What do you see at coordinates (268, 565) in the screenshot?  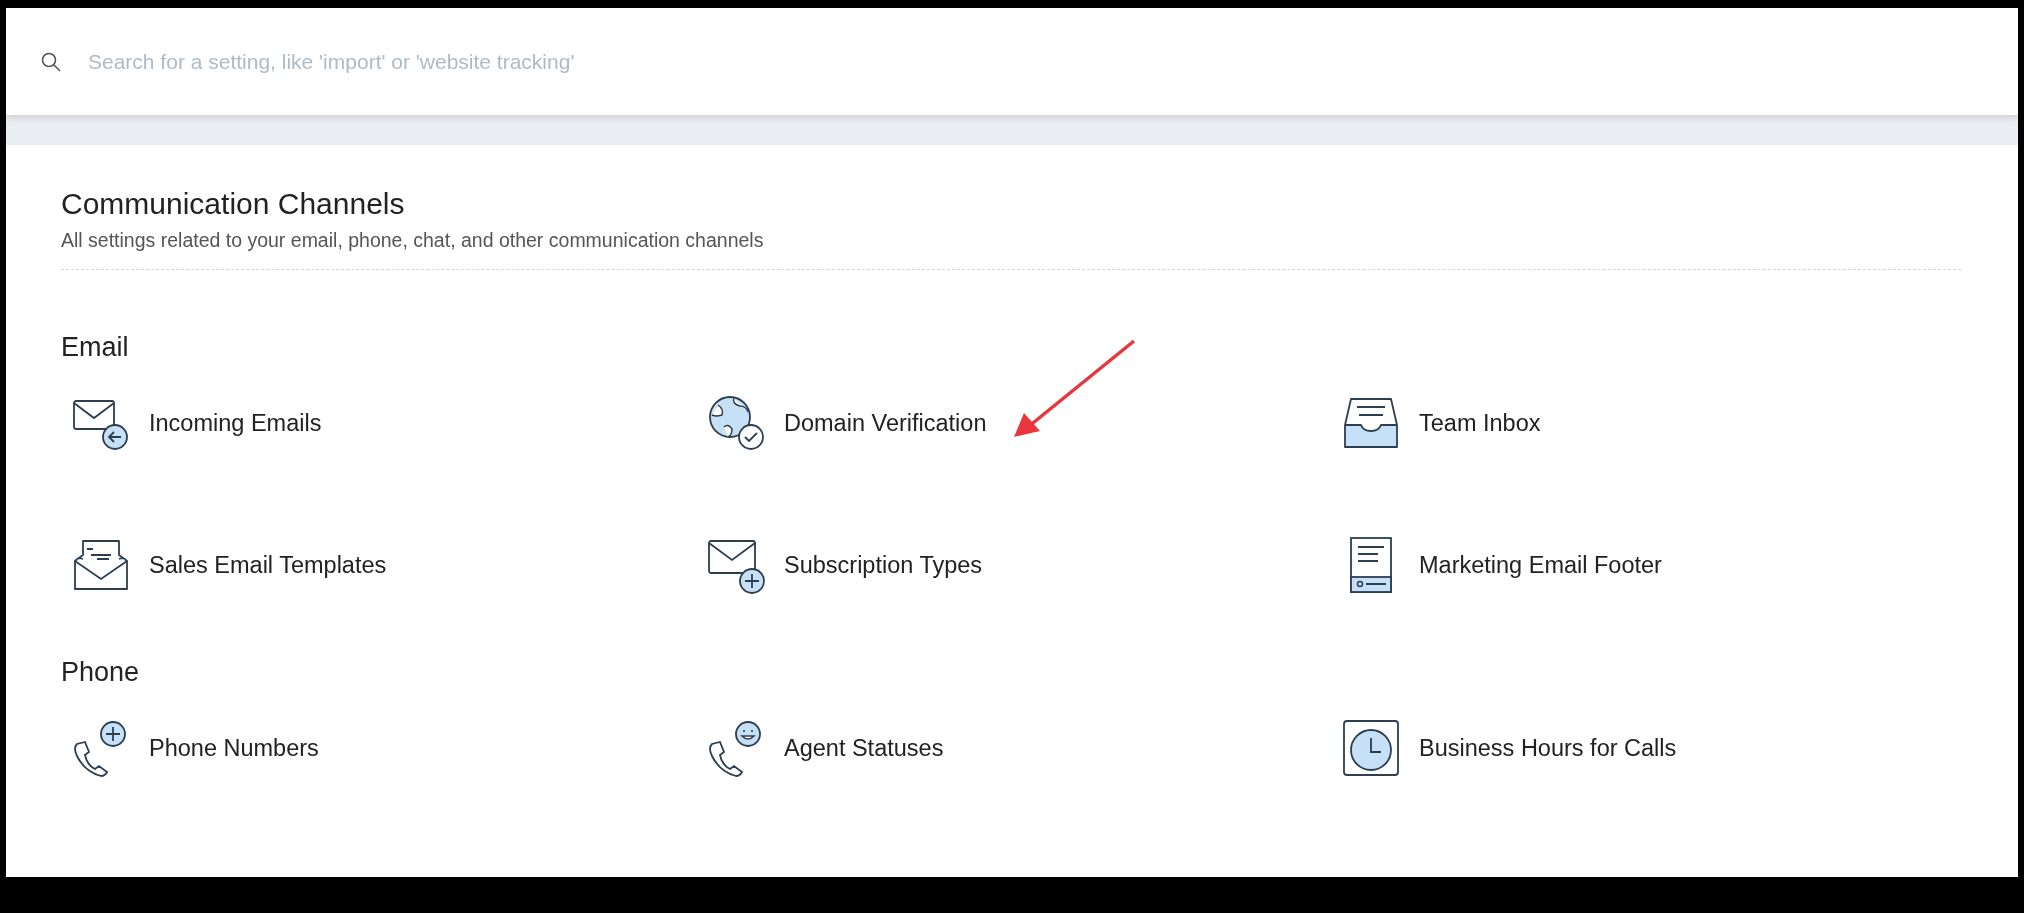 I see `setting-link: Sales Email Templates` at bounding box center [268, 565].